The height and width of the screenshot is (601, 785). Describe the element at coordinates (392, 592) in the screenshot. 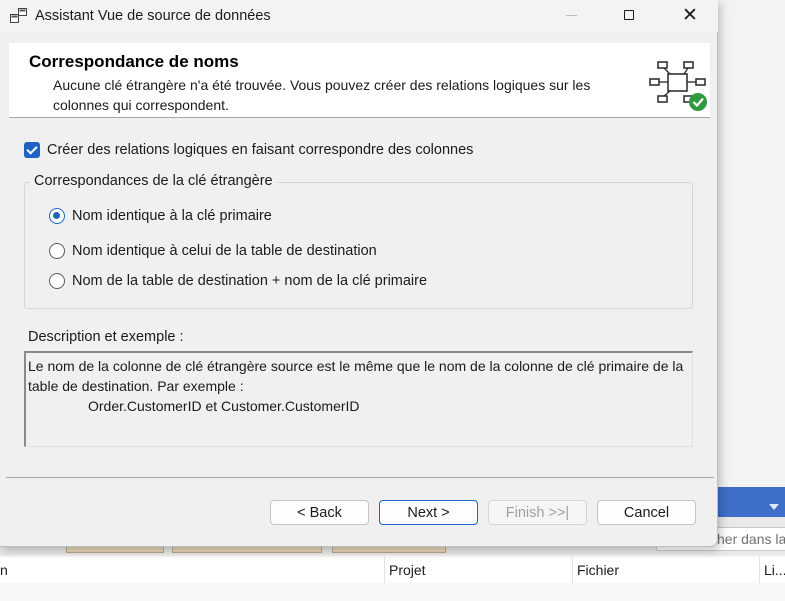

I see `background-list-area` at that location.